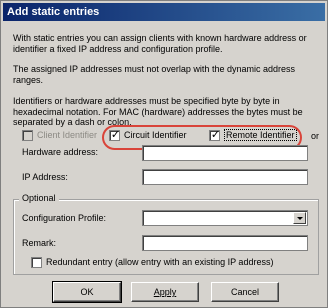  What do you see at coordinates (67, 135) in the screenshot?
I see `client-identifier-label: Client Identifier` at bounding box center [67, 135].